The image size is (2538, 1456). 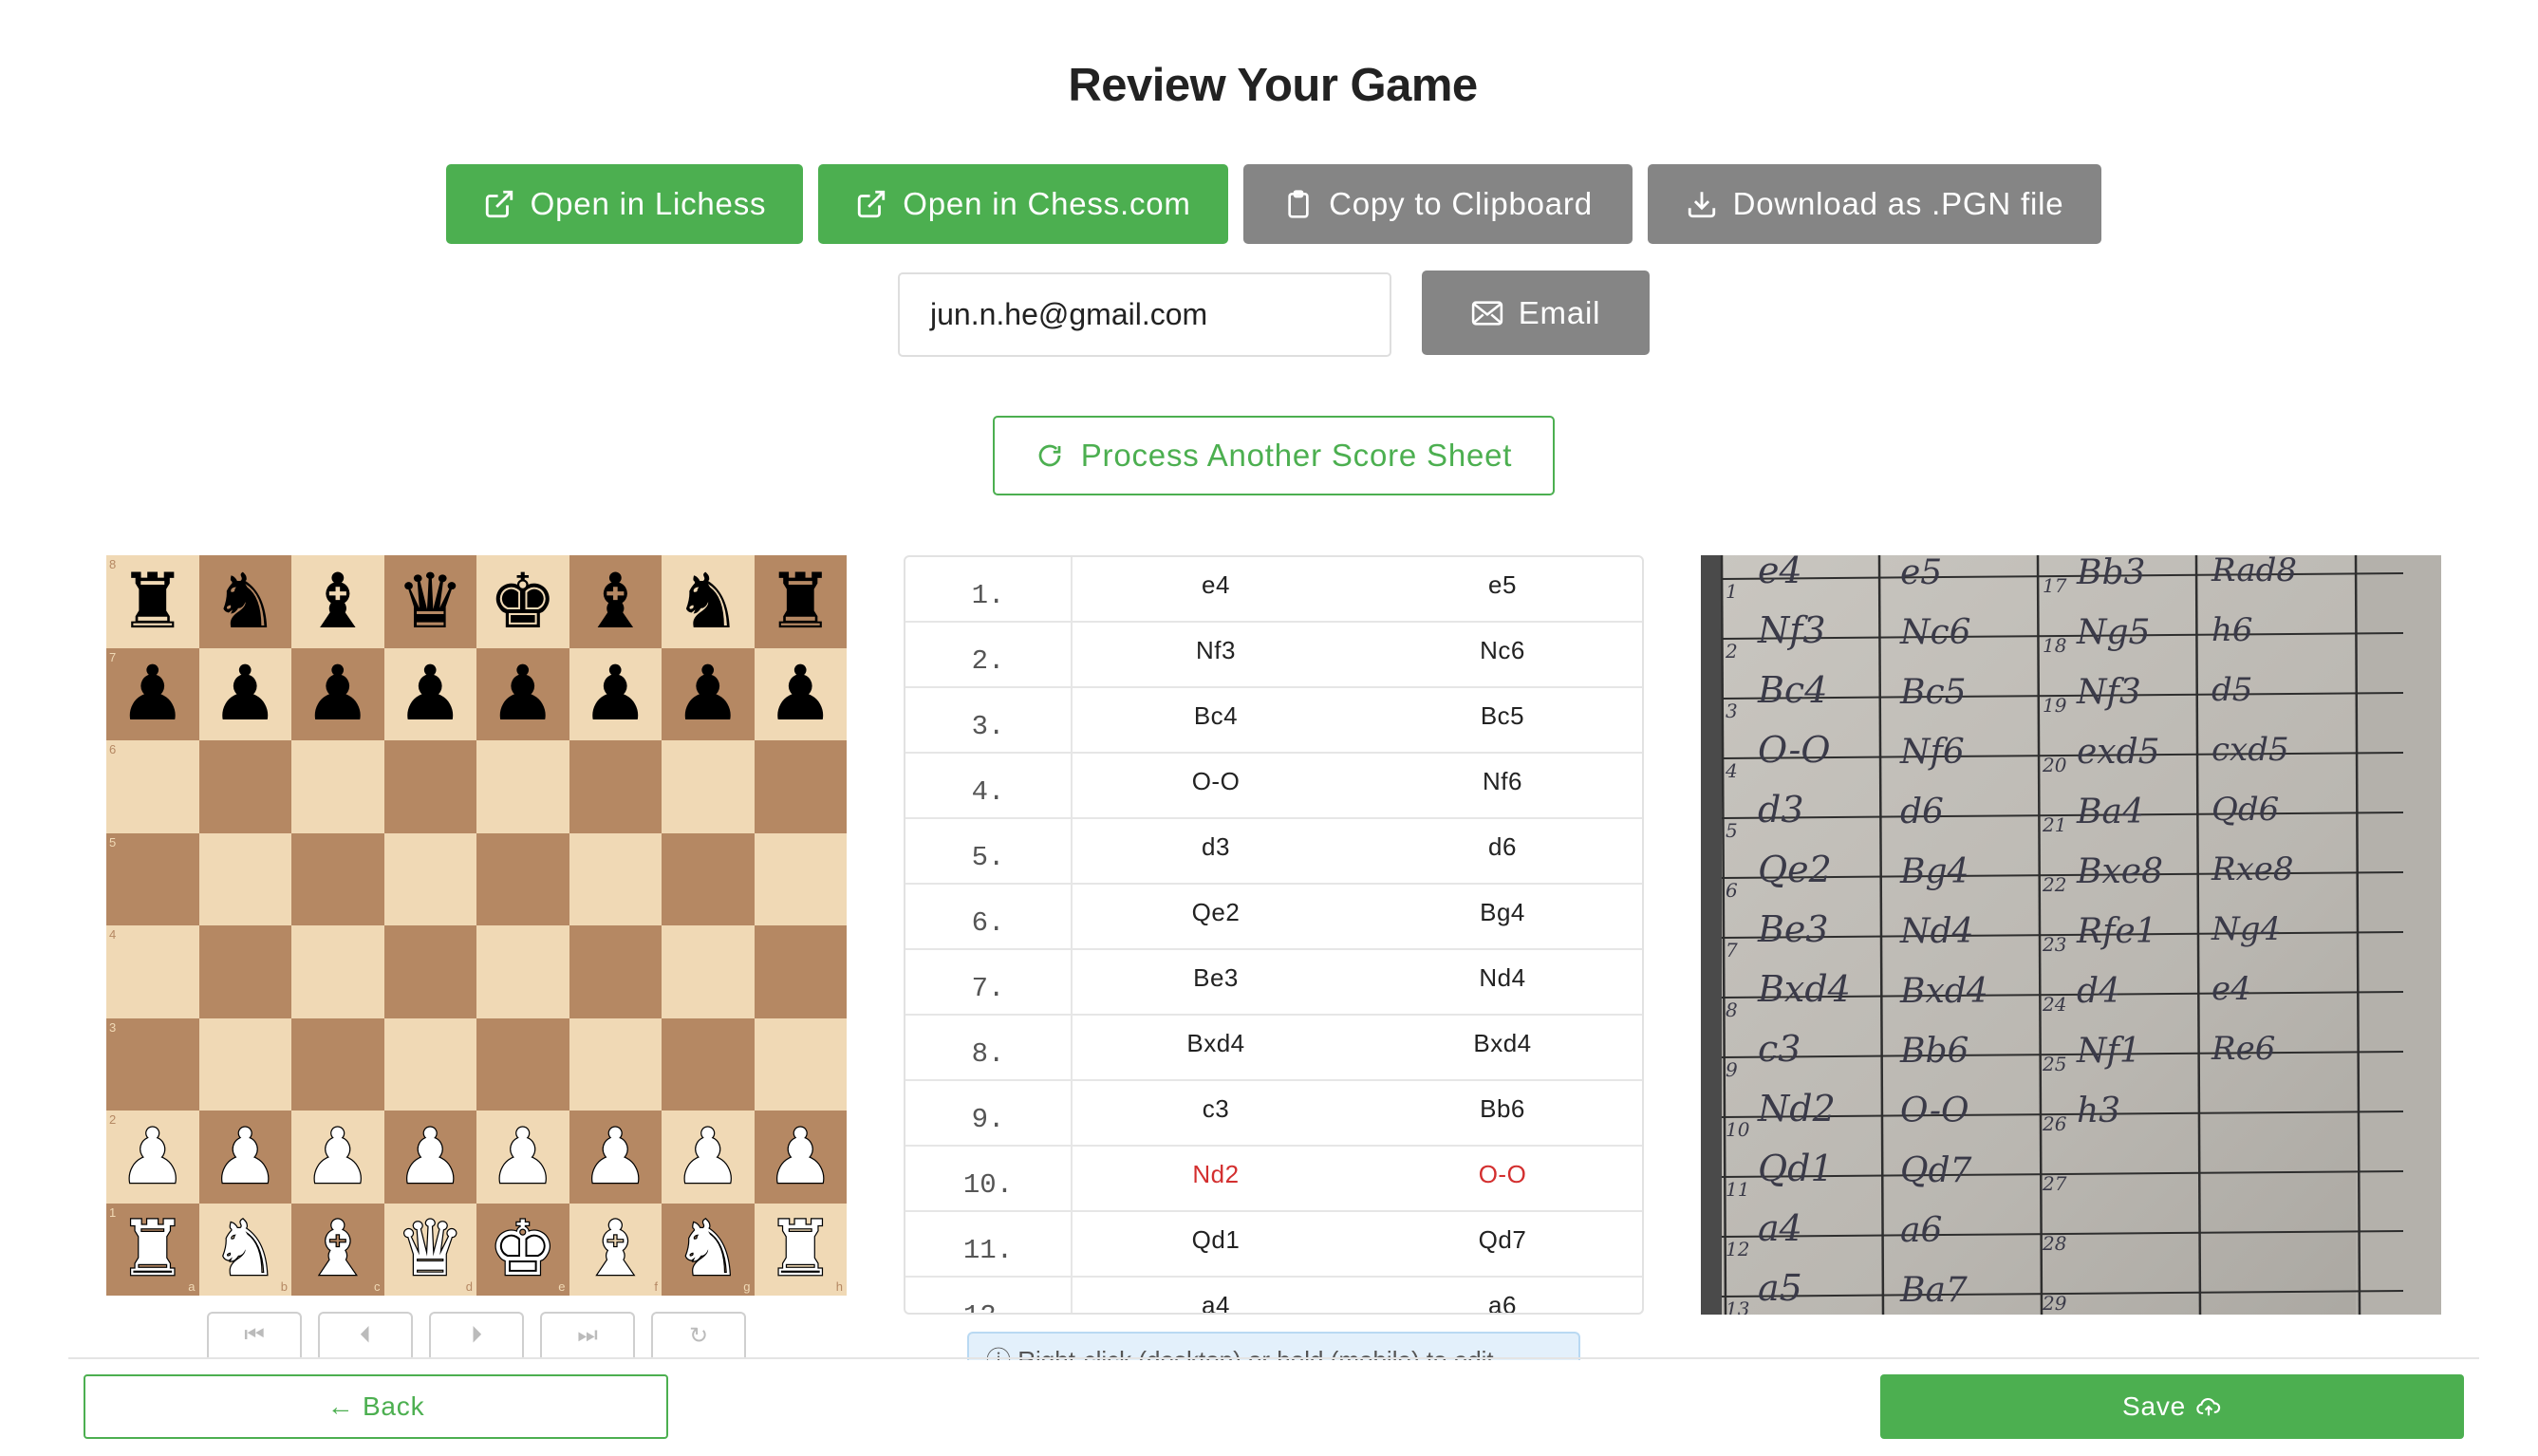 I want to click on board-square-d5, so click(x=430, y=878).